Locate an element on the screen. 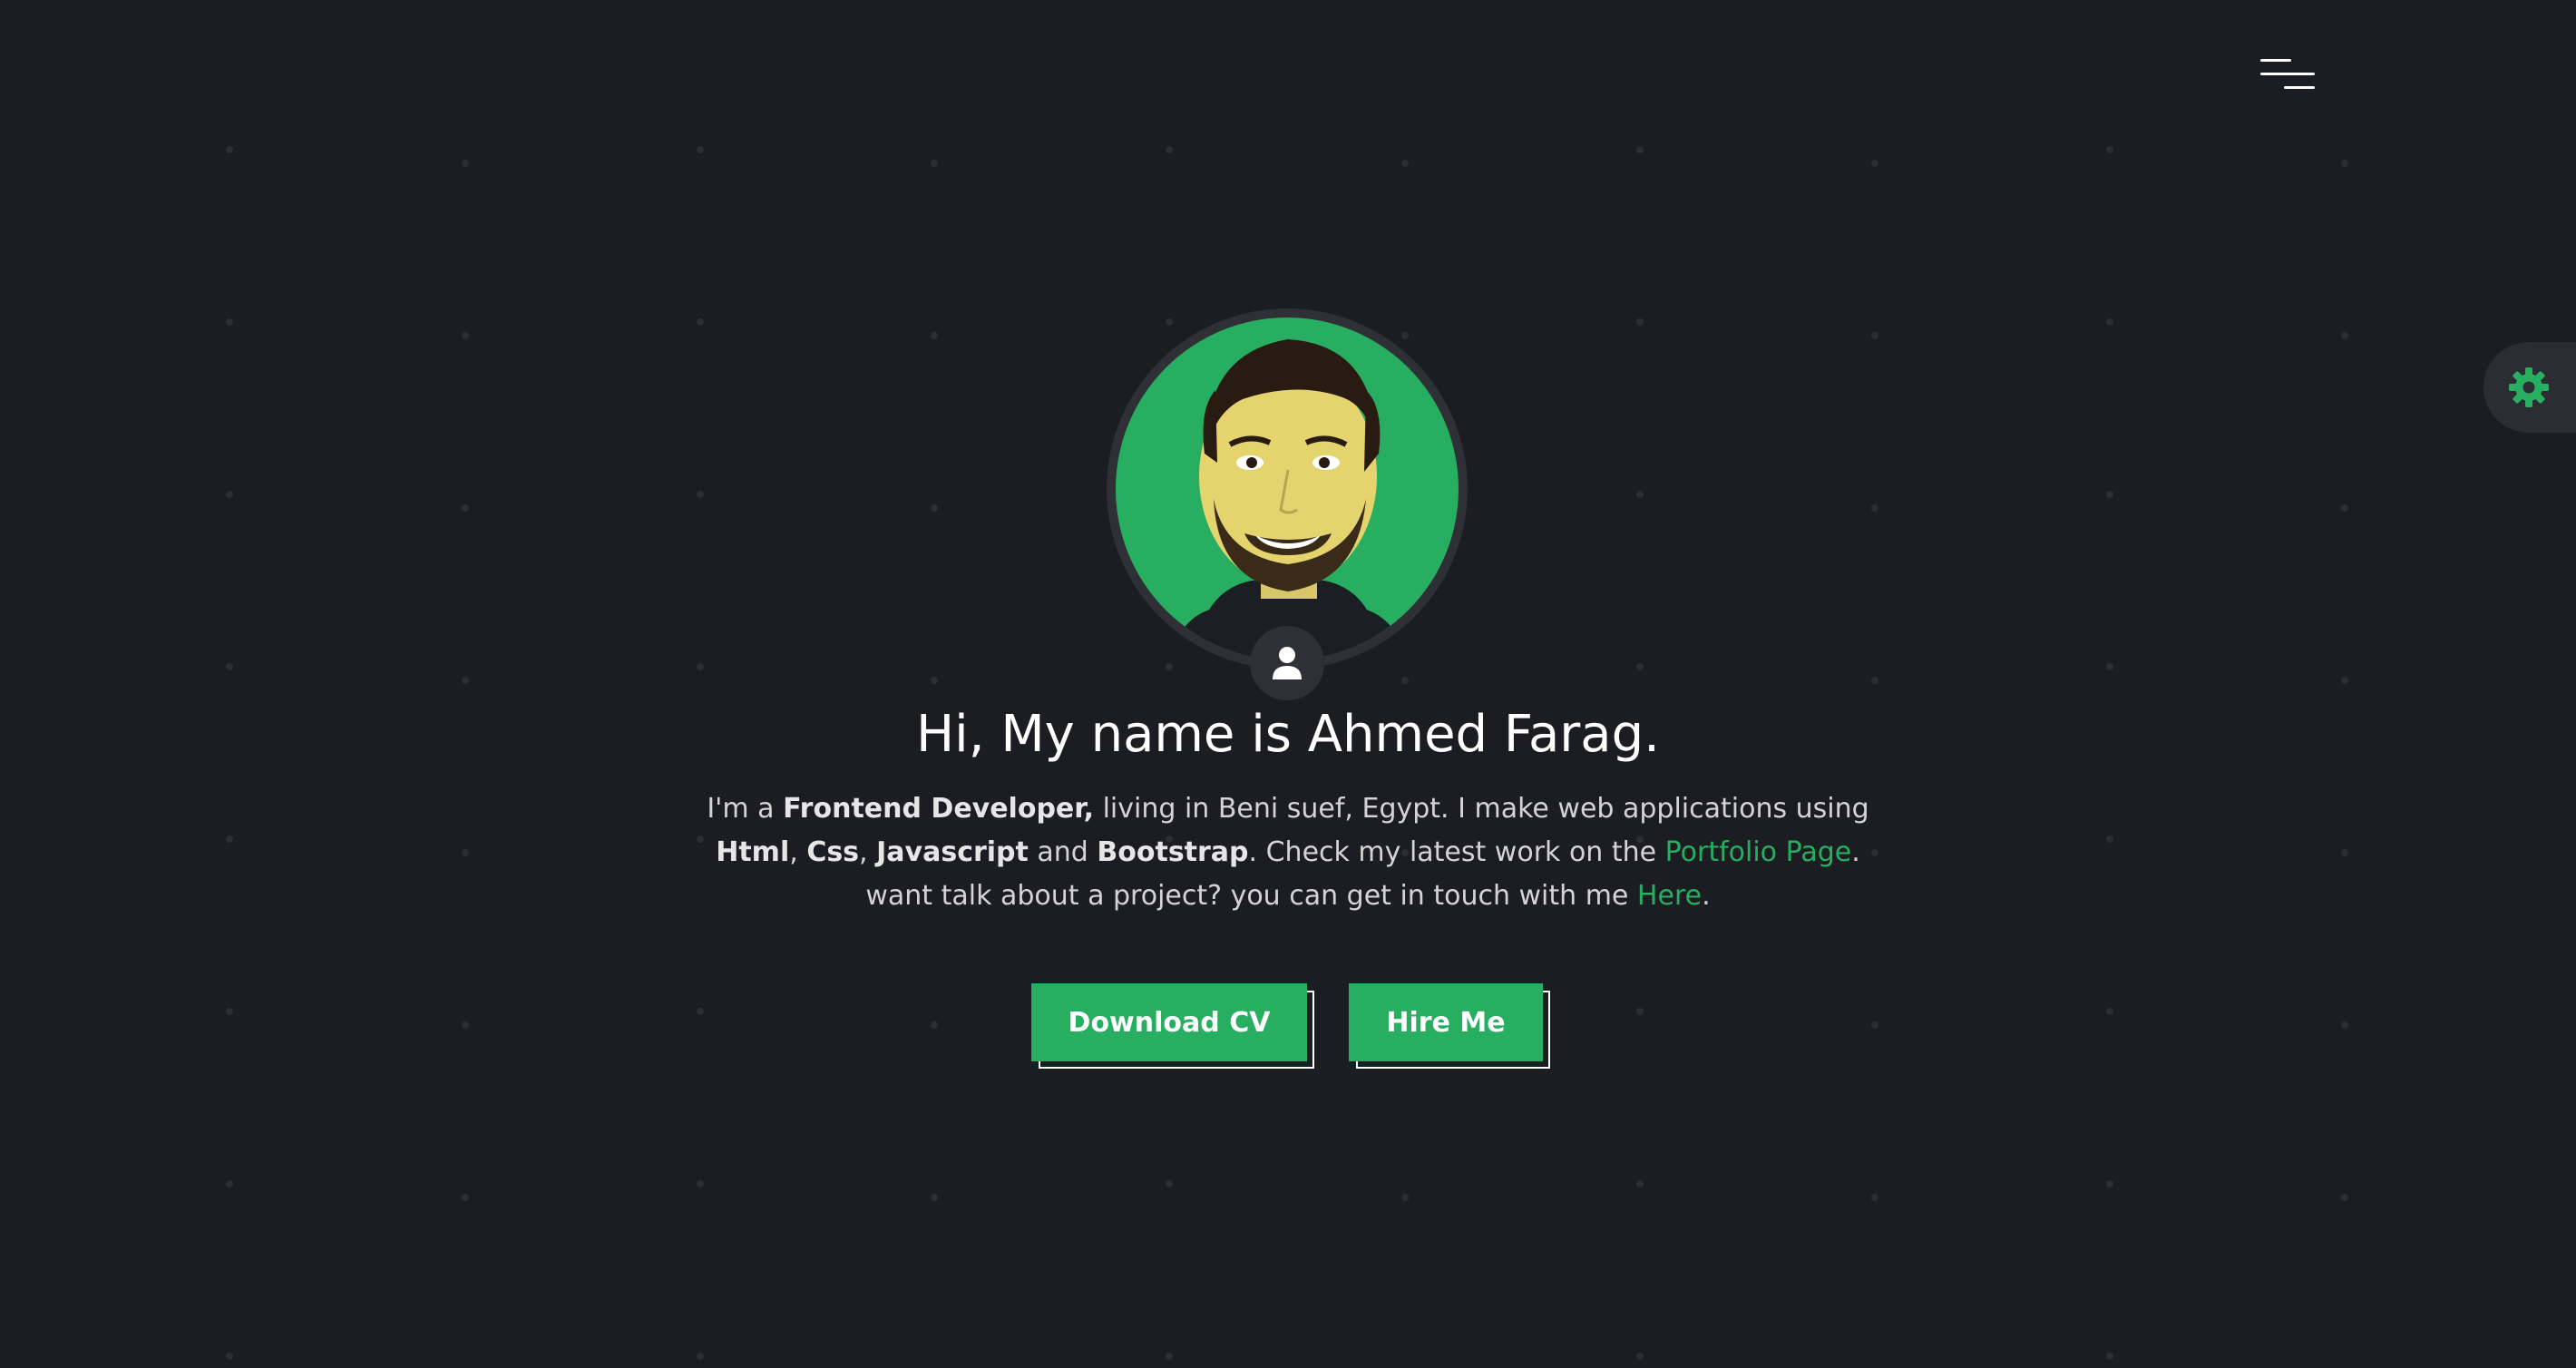 Image resolution: width=2576 pixels, height=1368 pixels. hire-me-wrapper: Hire Me is located at coordinates (1449, 1026).